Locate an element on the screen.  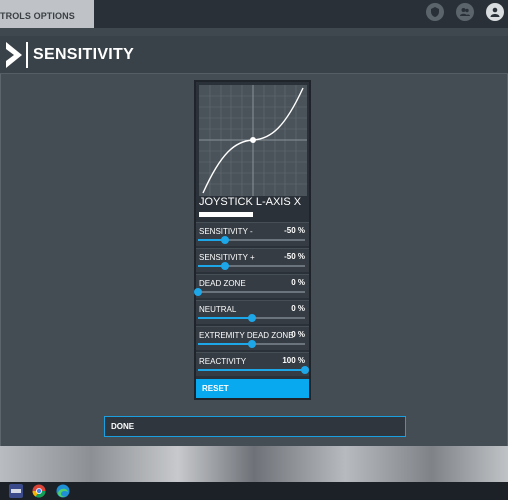
page-header: SENSITIVITY is located at coordinates (254, 55).